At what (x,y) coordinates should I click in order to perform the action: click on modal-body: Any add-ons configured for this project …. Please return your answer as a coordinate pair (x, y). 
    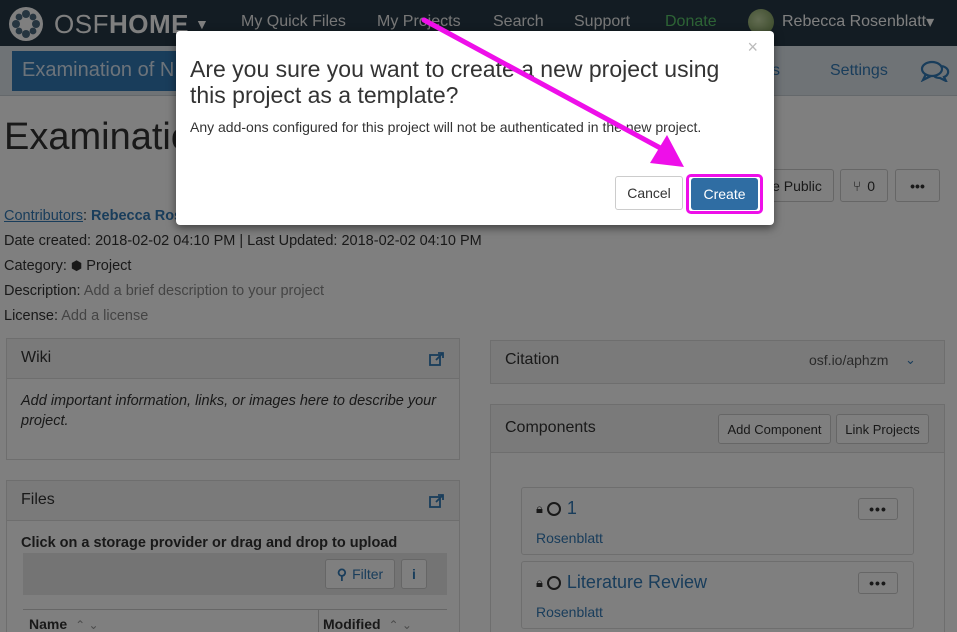
    Looking at the image, I should click on (446, 127).